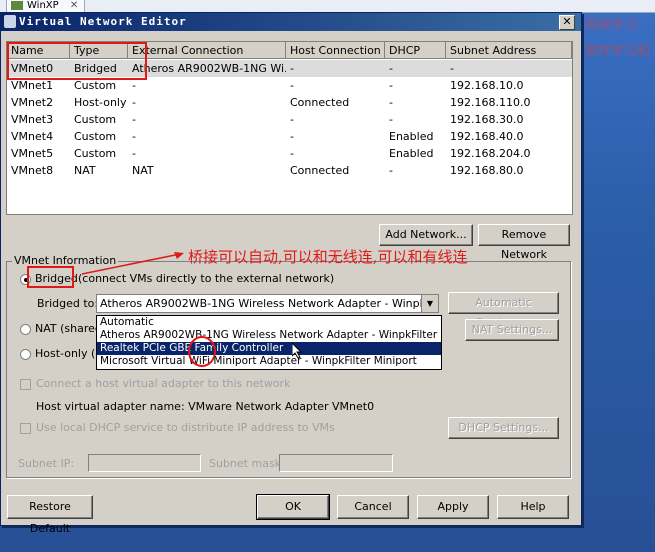 This screenshot has height=552, width=655. I want to click on table-row: VMnet4 Custom - - Enabled 192.168.40.0, so click(289, 136).